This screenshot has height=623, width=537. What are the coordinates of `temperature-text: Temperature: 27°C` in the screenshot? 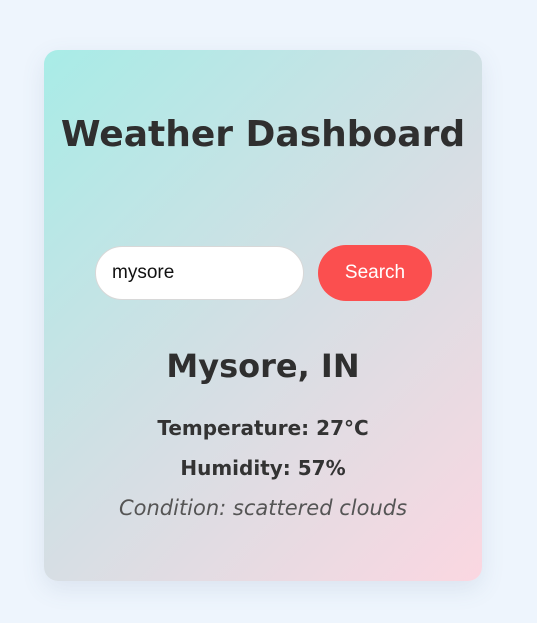 It's located at (263, 428).